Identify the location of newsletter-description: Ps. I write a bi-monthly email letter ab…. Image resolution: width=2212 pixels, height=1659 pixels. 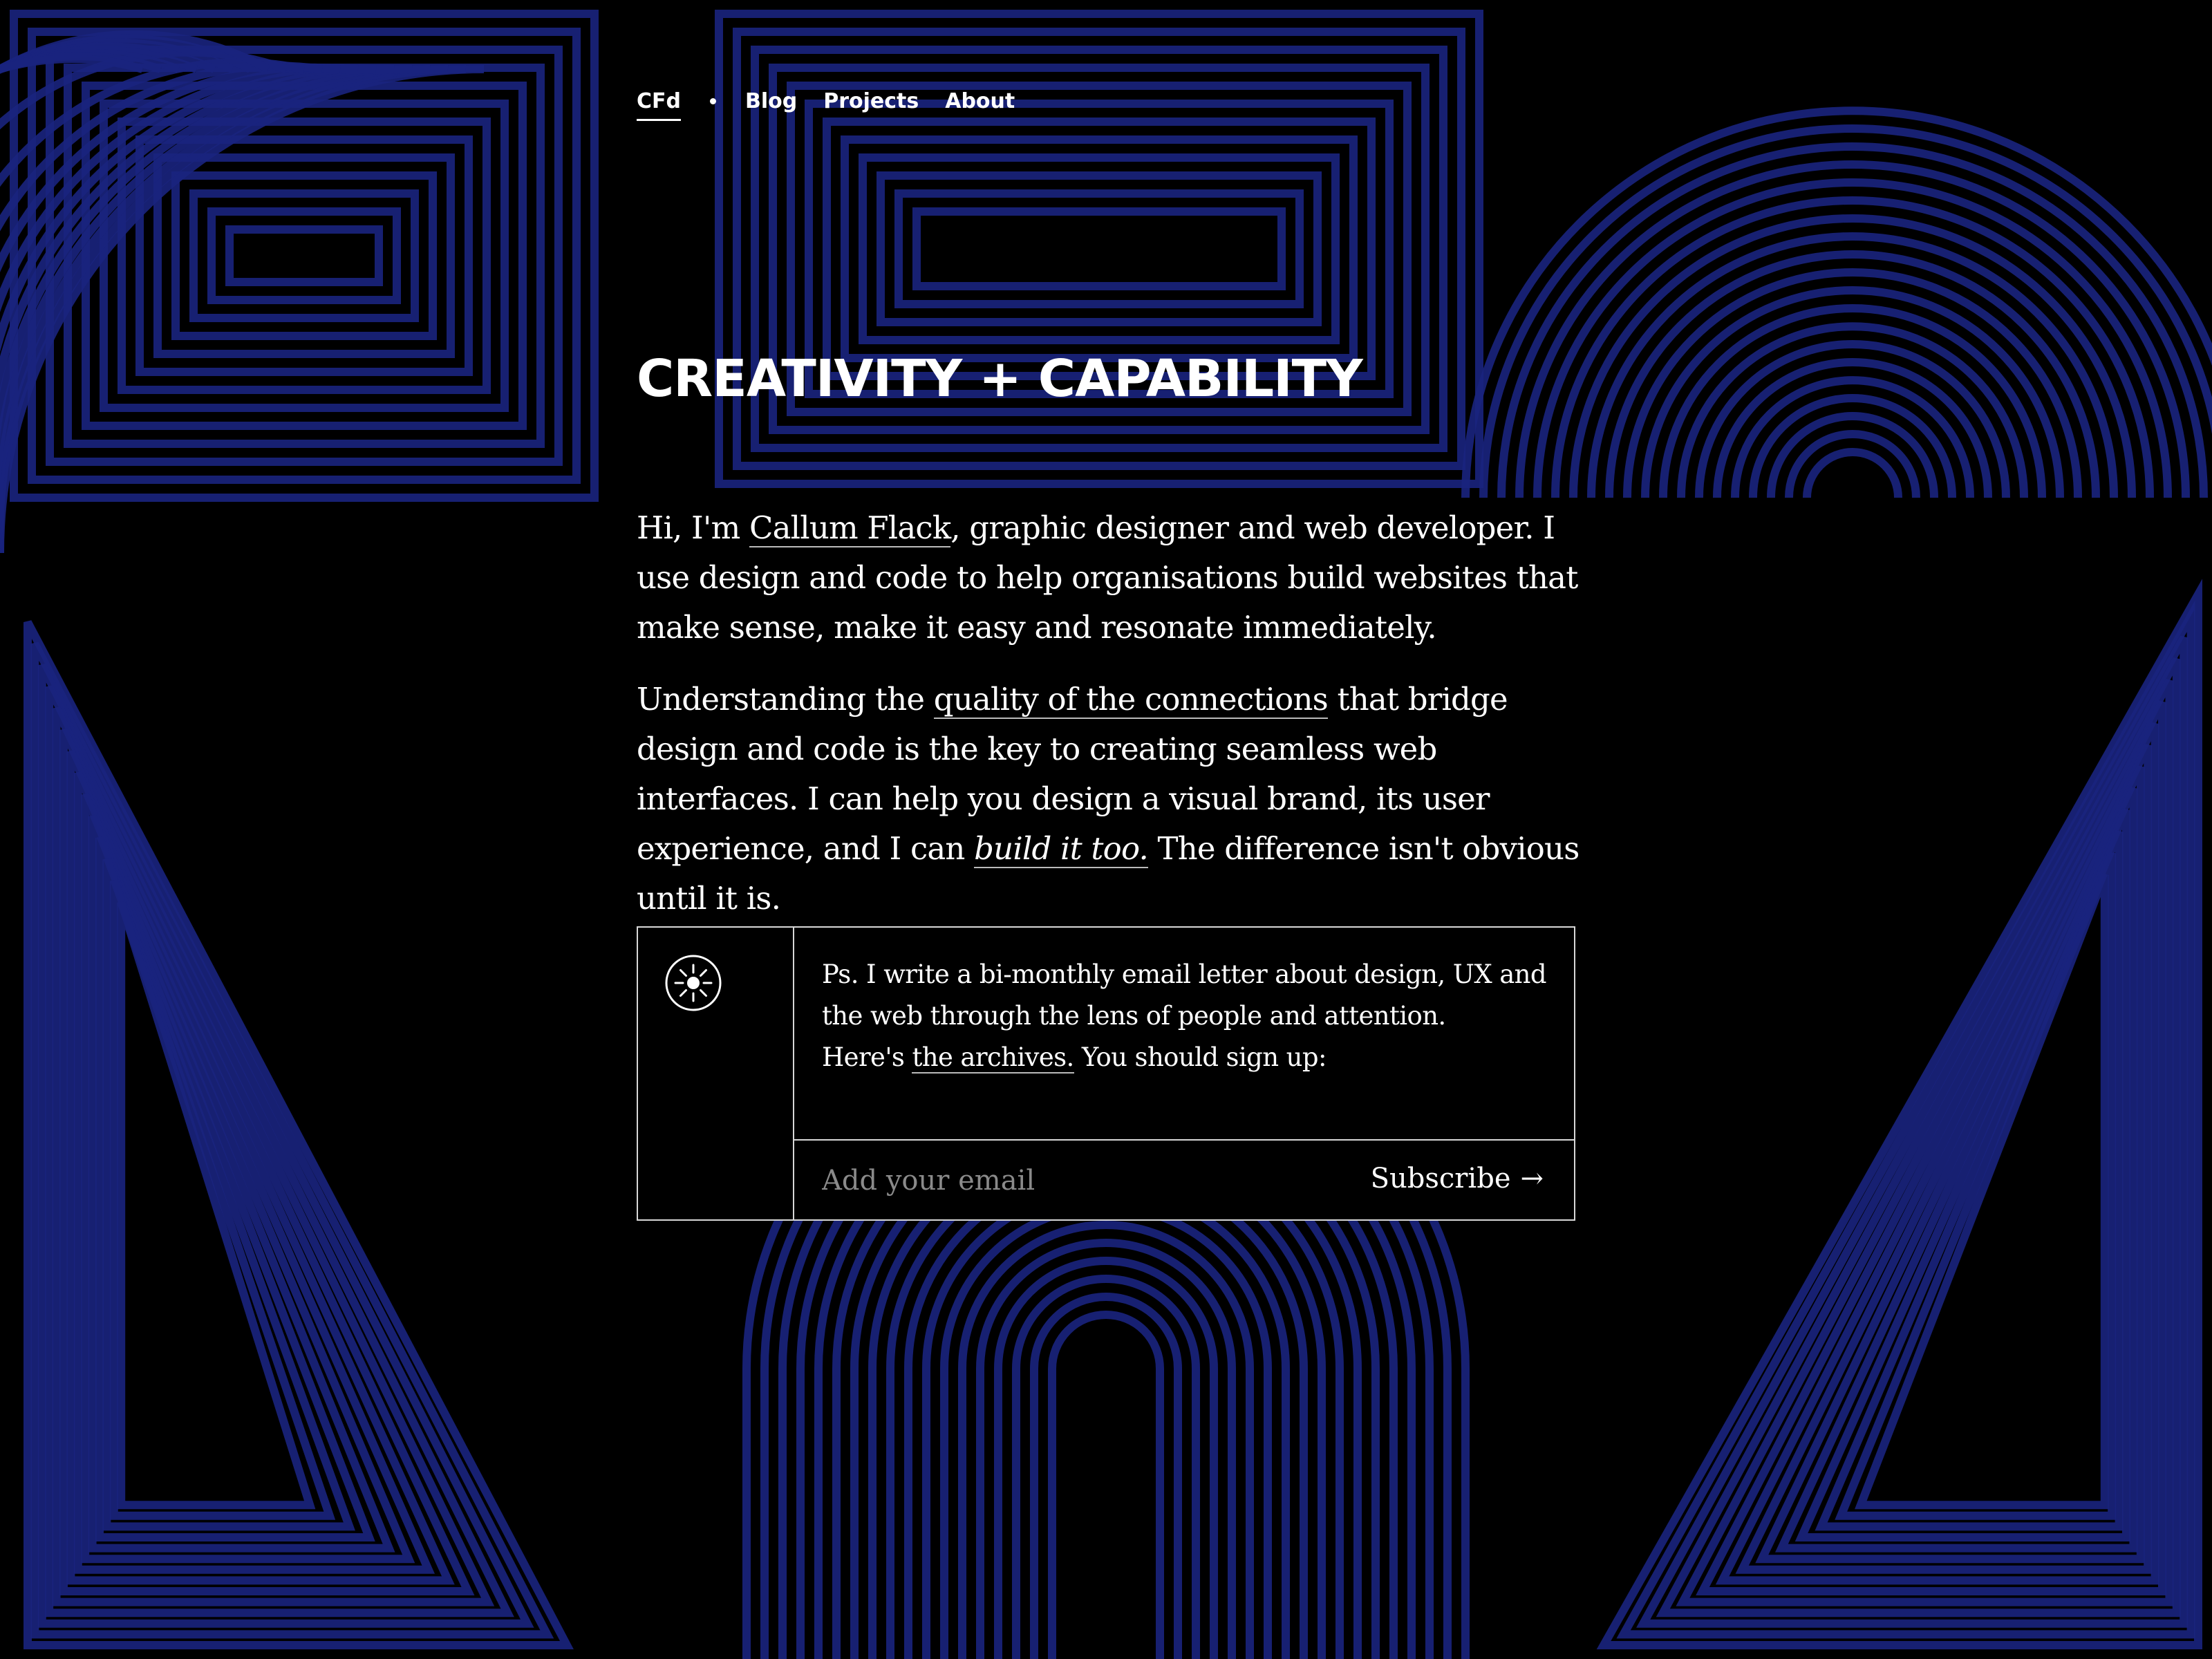
(1188, 1016).